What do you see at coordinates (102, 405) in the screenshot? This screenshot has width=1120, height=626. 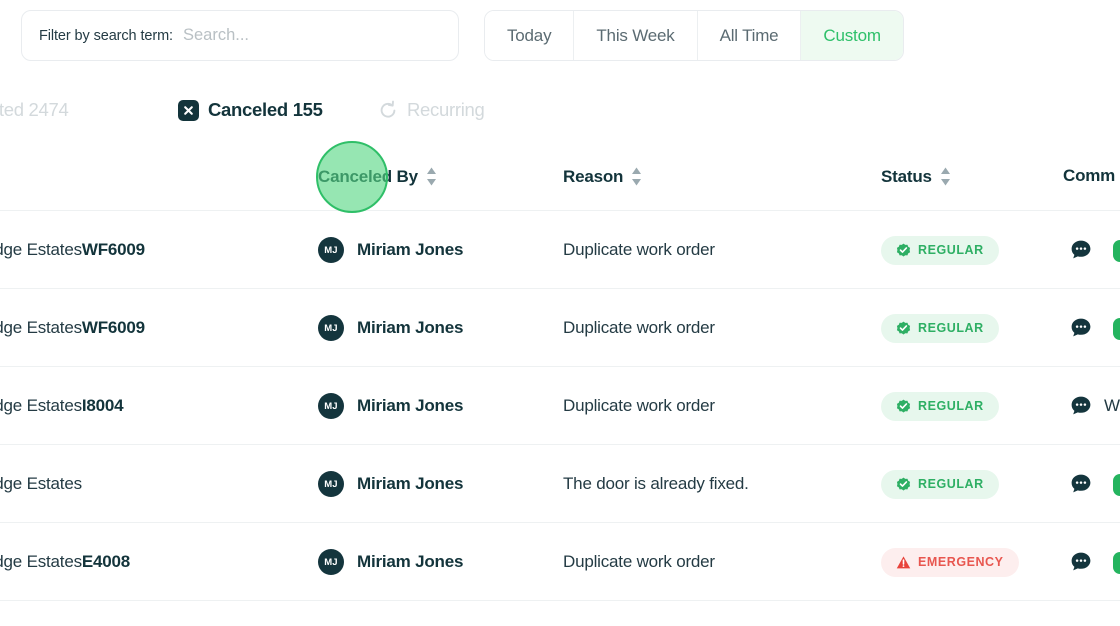 I see `work-order-code: I8004` at bounding box center [102, 405].